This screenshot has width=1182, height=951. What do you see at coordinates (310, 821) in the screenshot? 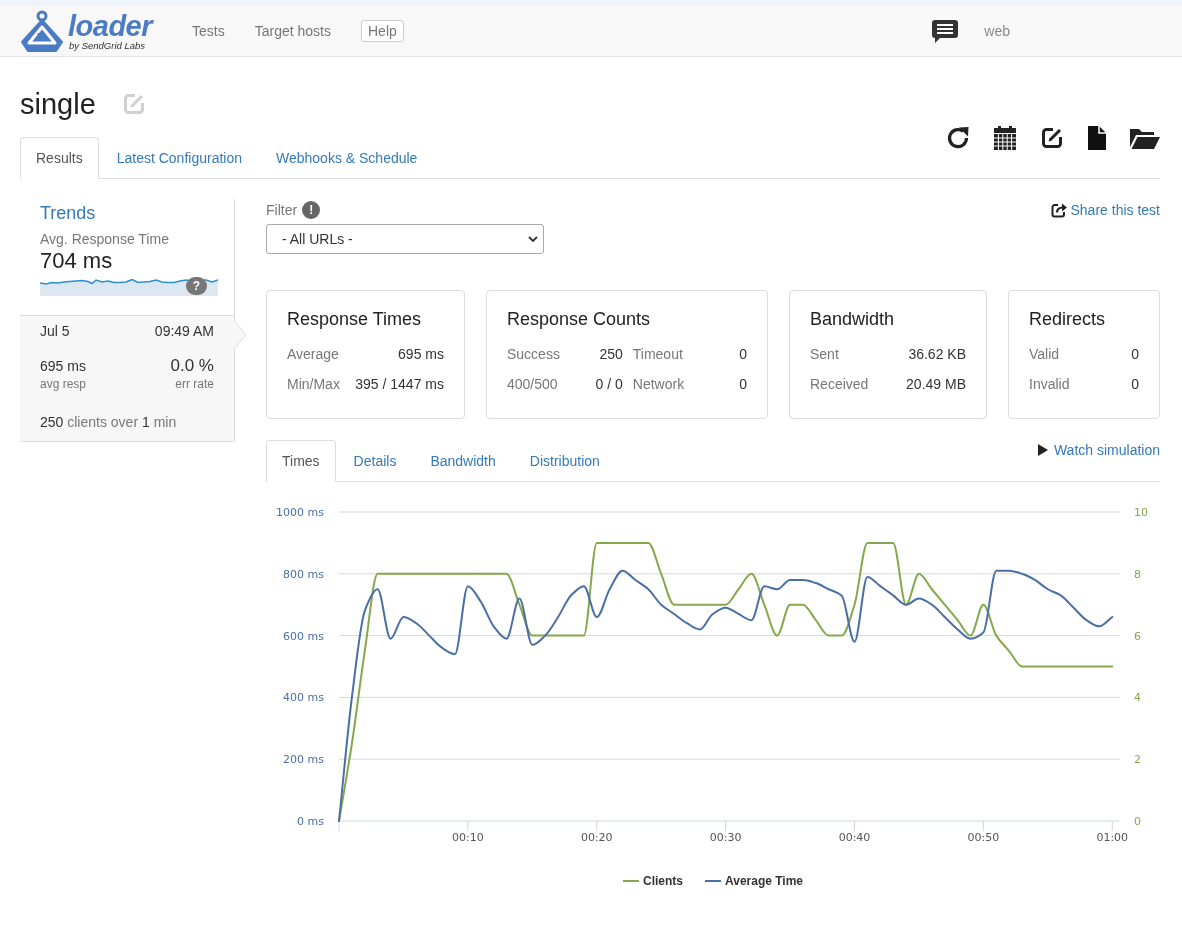
I see `y-axis-label: 0 ms` at bounding box center [310, 821].